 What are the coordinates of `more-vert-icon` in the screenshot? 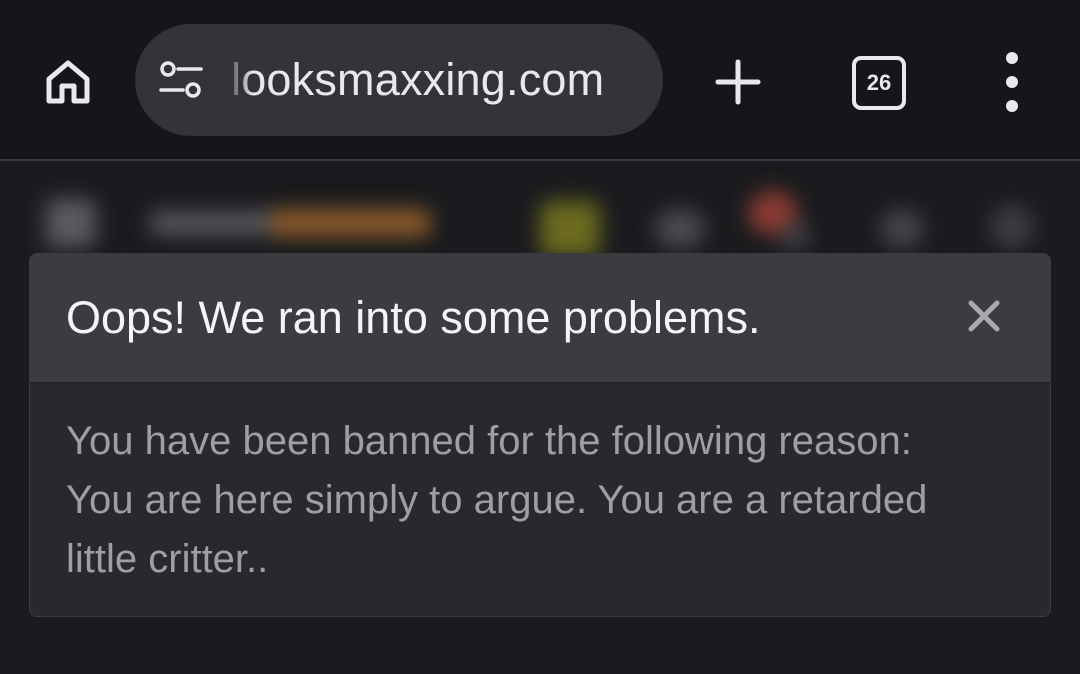 It's located at (1012, 82).